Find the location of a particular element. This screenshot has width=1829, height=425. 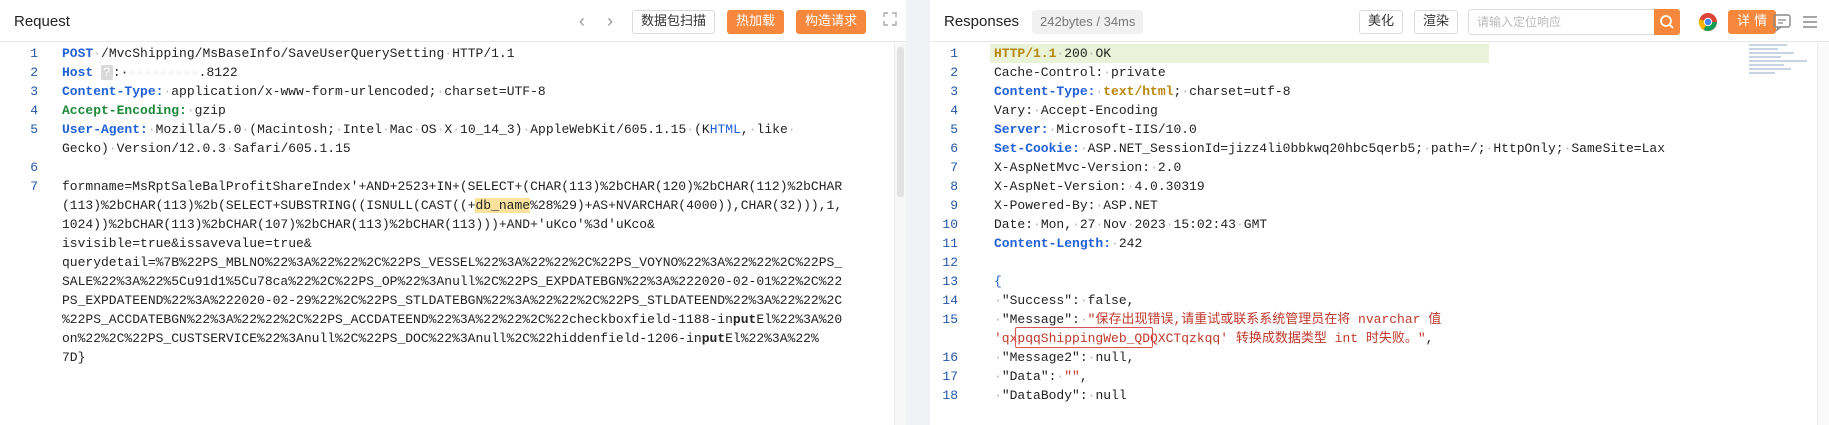

request-scrollbar-thumb is located at coordinates (900, 122).